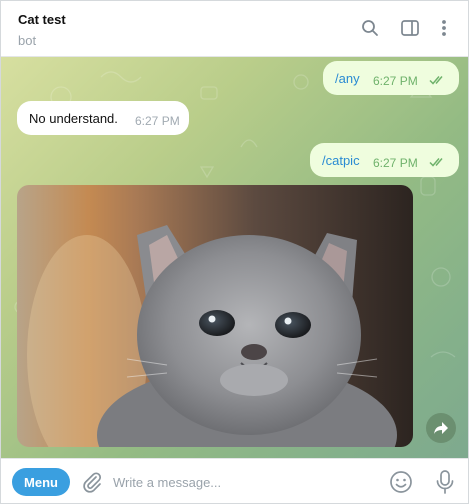 The image size is (469, 504). Describe the element at coordinates (341, 160) in the screenshot. I see `message-text: /catpic` at that location.